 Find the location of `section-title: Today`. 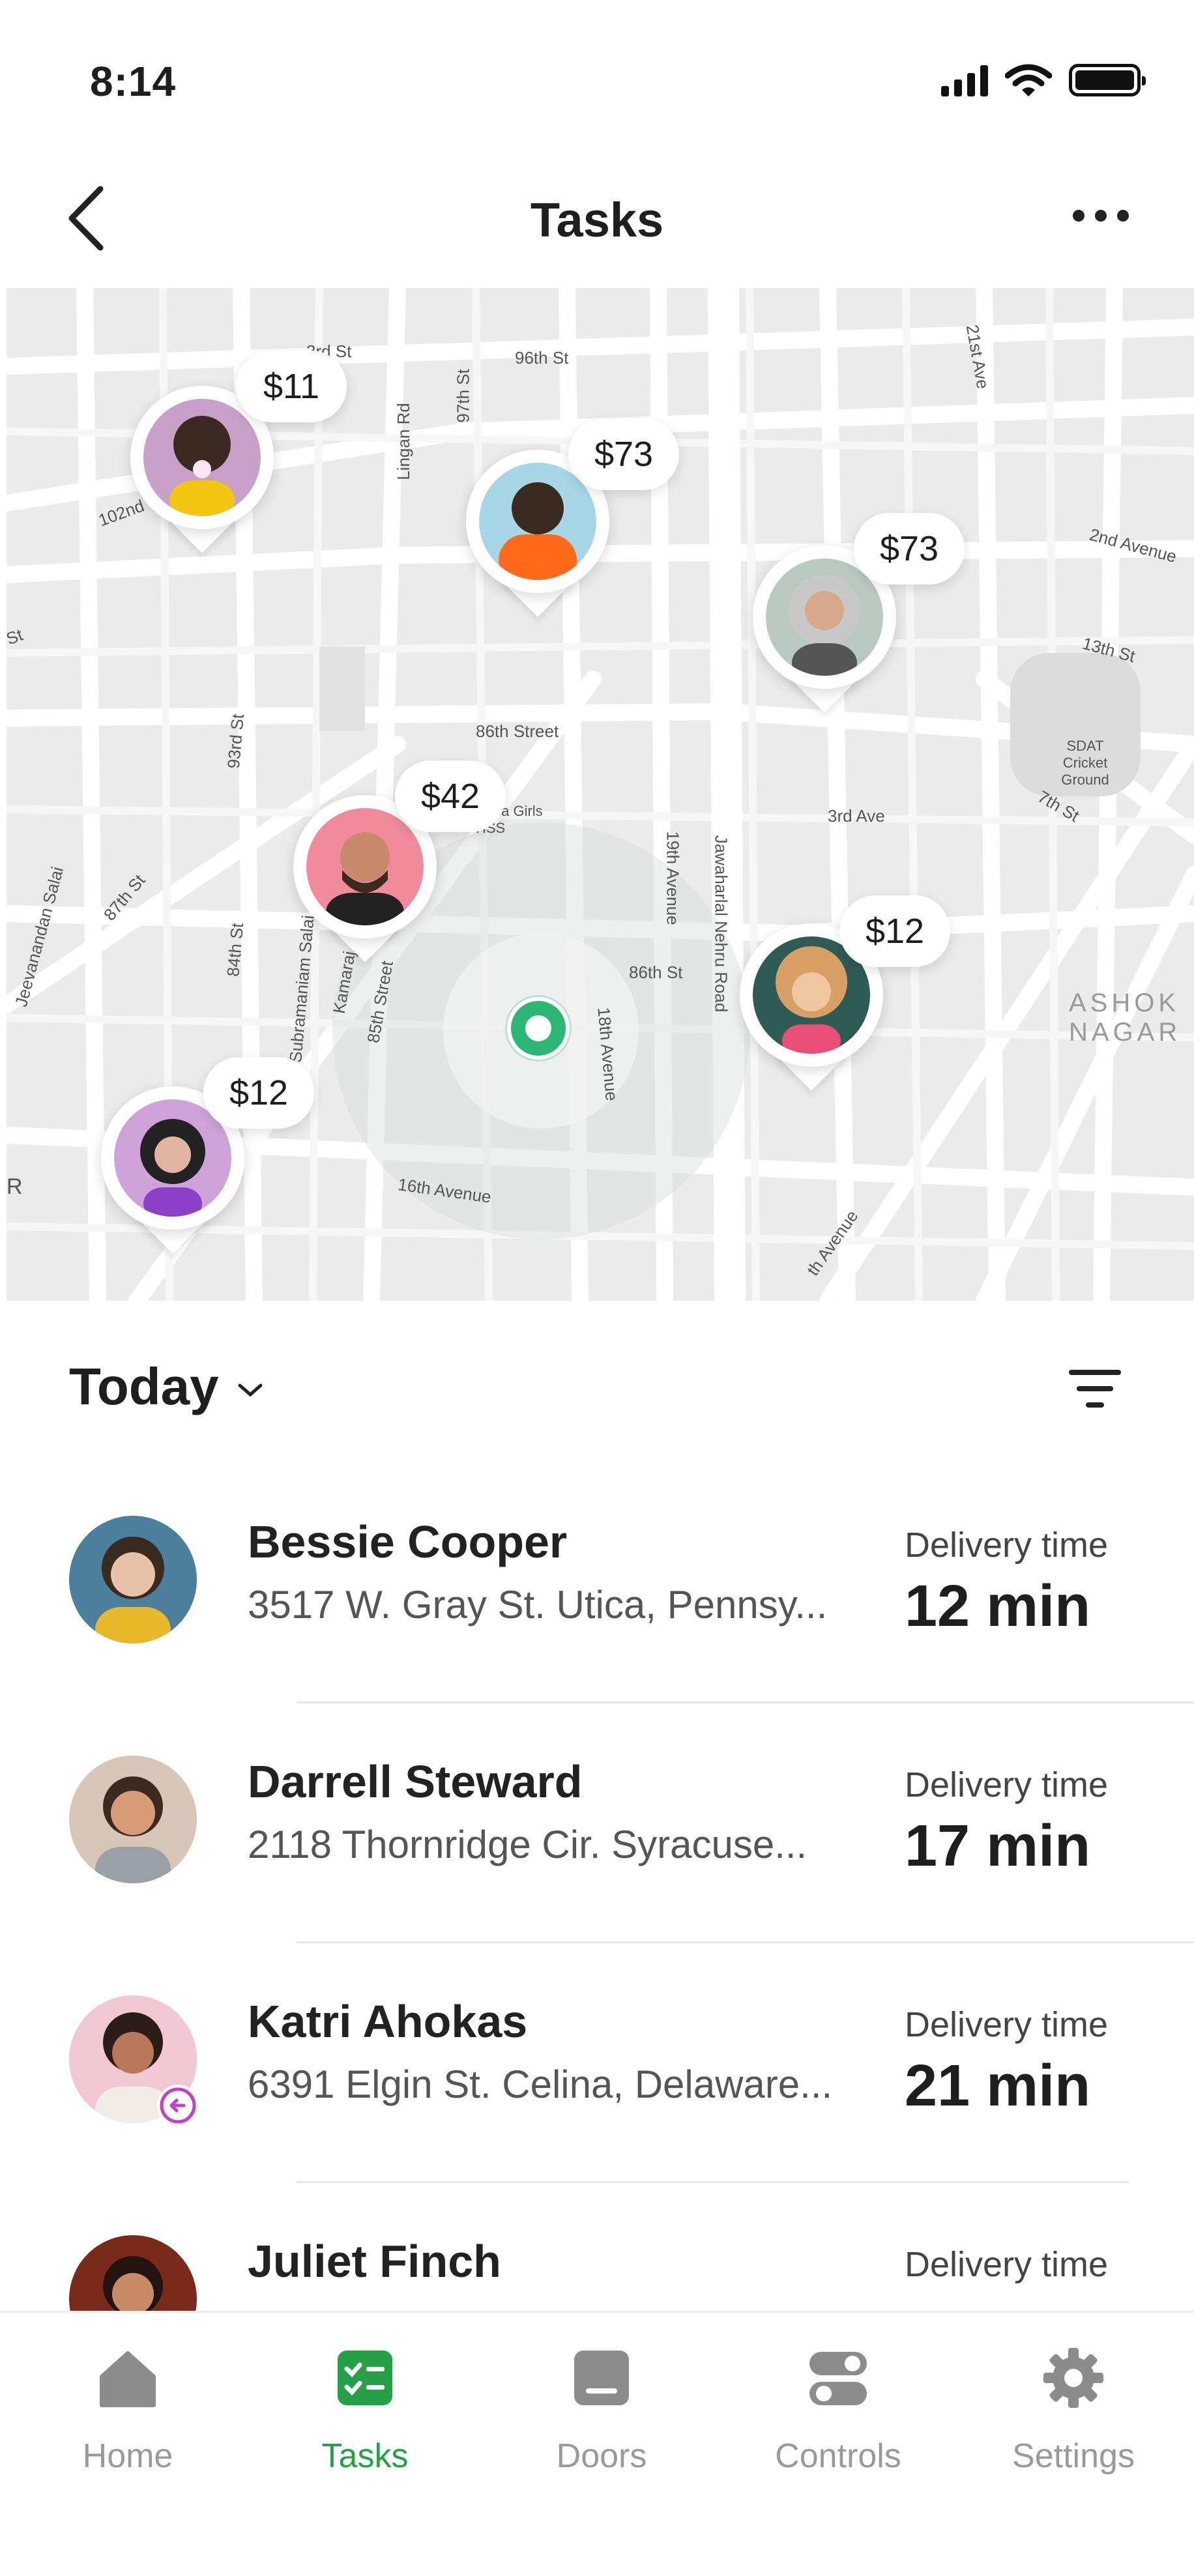

section-title: Today is located at coordinates (144, 1386).